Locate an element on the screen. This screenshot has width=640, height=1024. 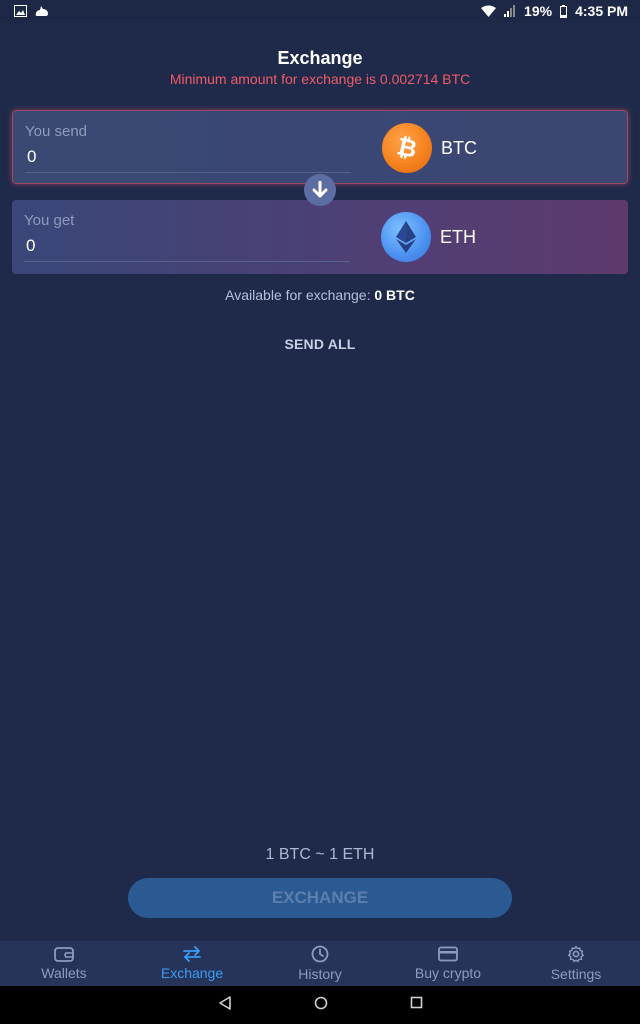
battery-icon is located at coordinates (564, 11).